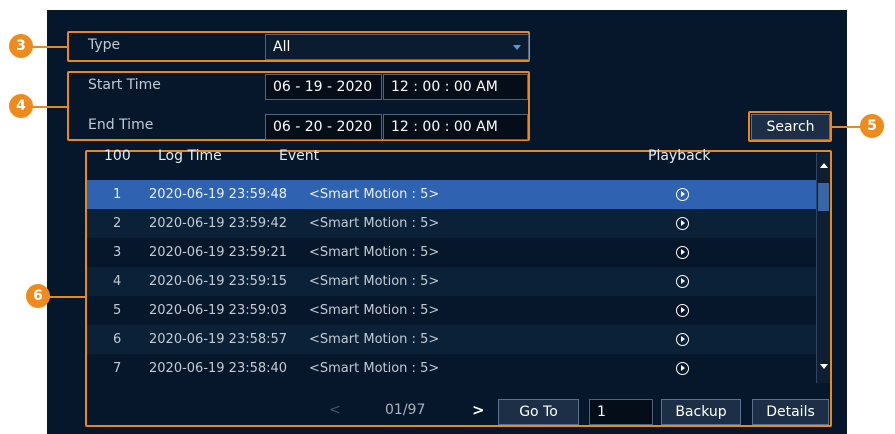 The height and width of the screenshot is (434, 895). Describe the element at coordinates (823, 268) in the screenshot. I see `scrollbar` at that location.